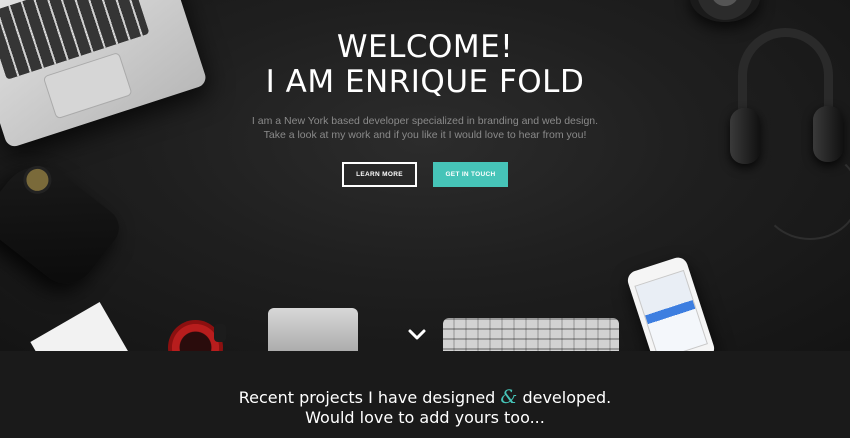 The width and height of the screenshot is (850, 438). What do you see at coordinates (725, 11) in the screenshot?
I see `pen-cup-image` at bounding box center [725, 11].